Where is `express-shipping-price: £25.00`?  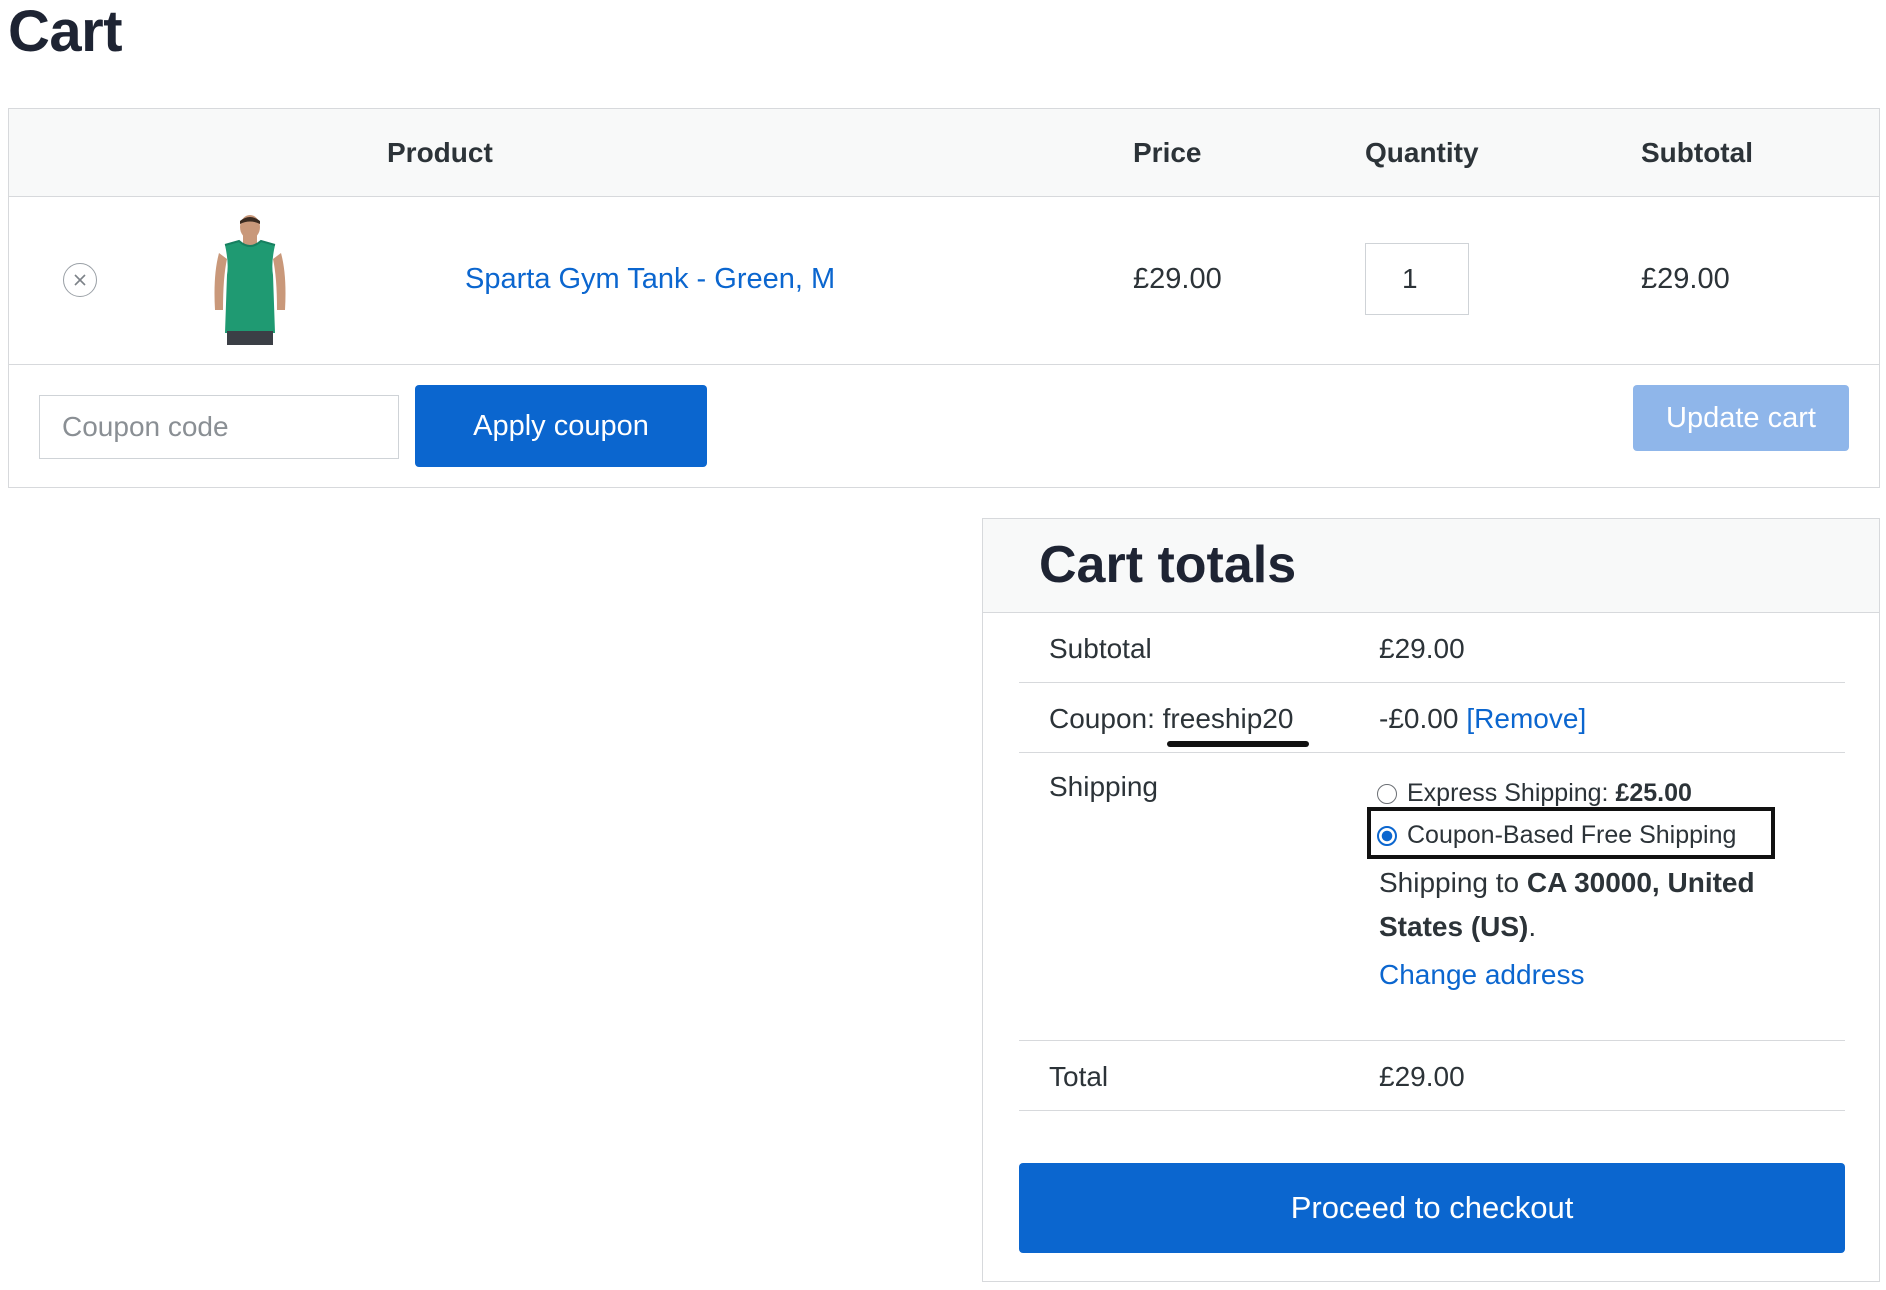 express-shipping-price: £25.00 is located at coordinates (1653, 793).